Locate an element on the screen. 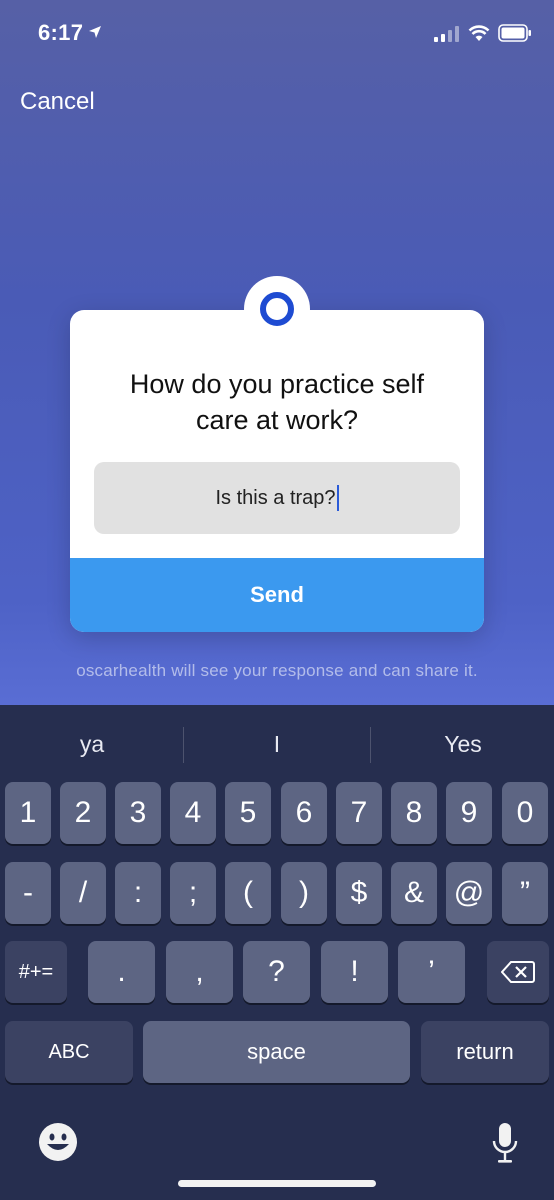 The height and width of the screenshot is (1200, 554). answer-input: Is this a trap? is located at coordinates (277, 498).